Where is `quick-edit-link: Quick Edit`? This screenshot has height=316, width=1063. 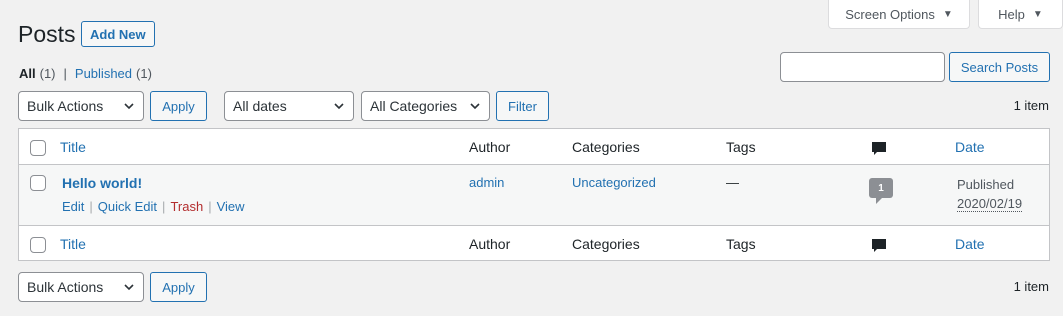
quick-edit-link: Quick Edit is located at coordinates (127, 206).